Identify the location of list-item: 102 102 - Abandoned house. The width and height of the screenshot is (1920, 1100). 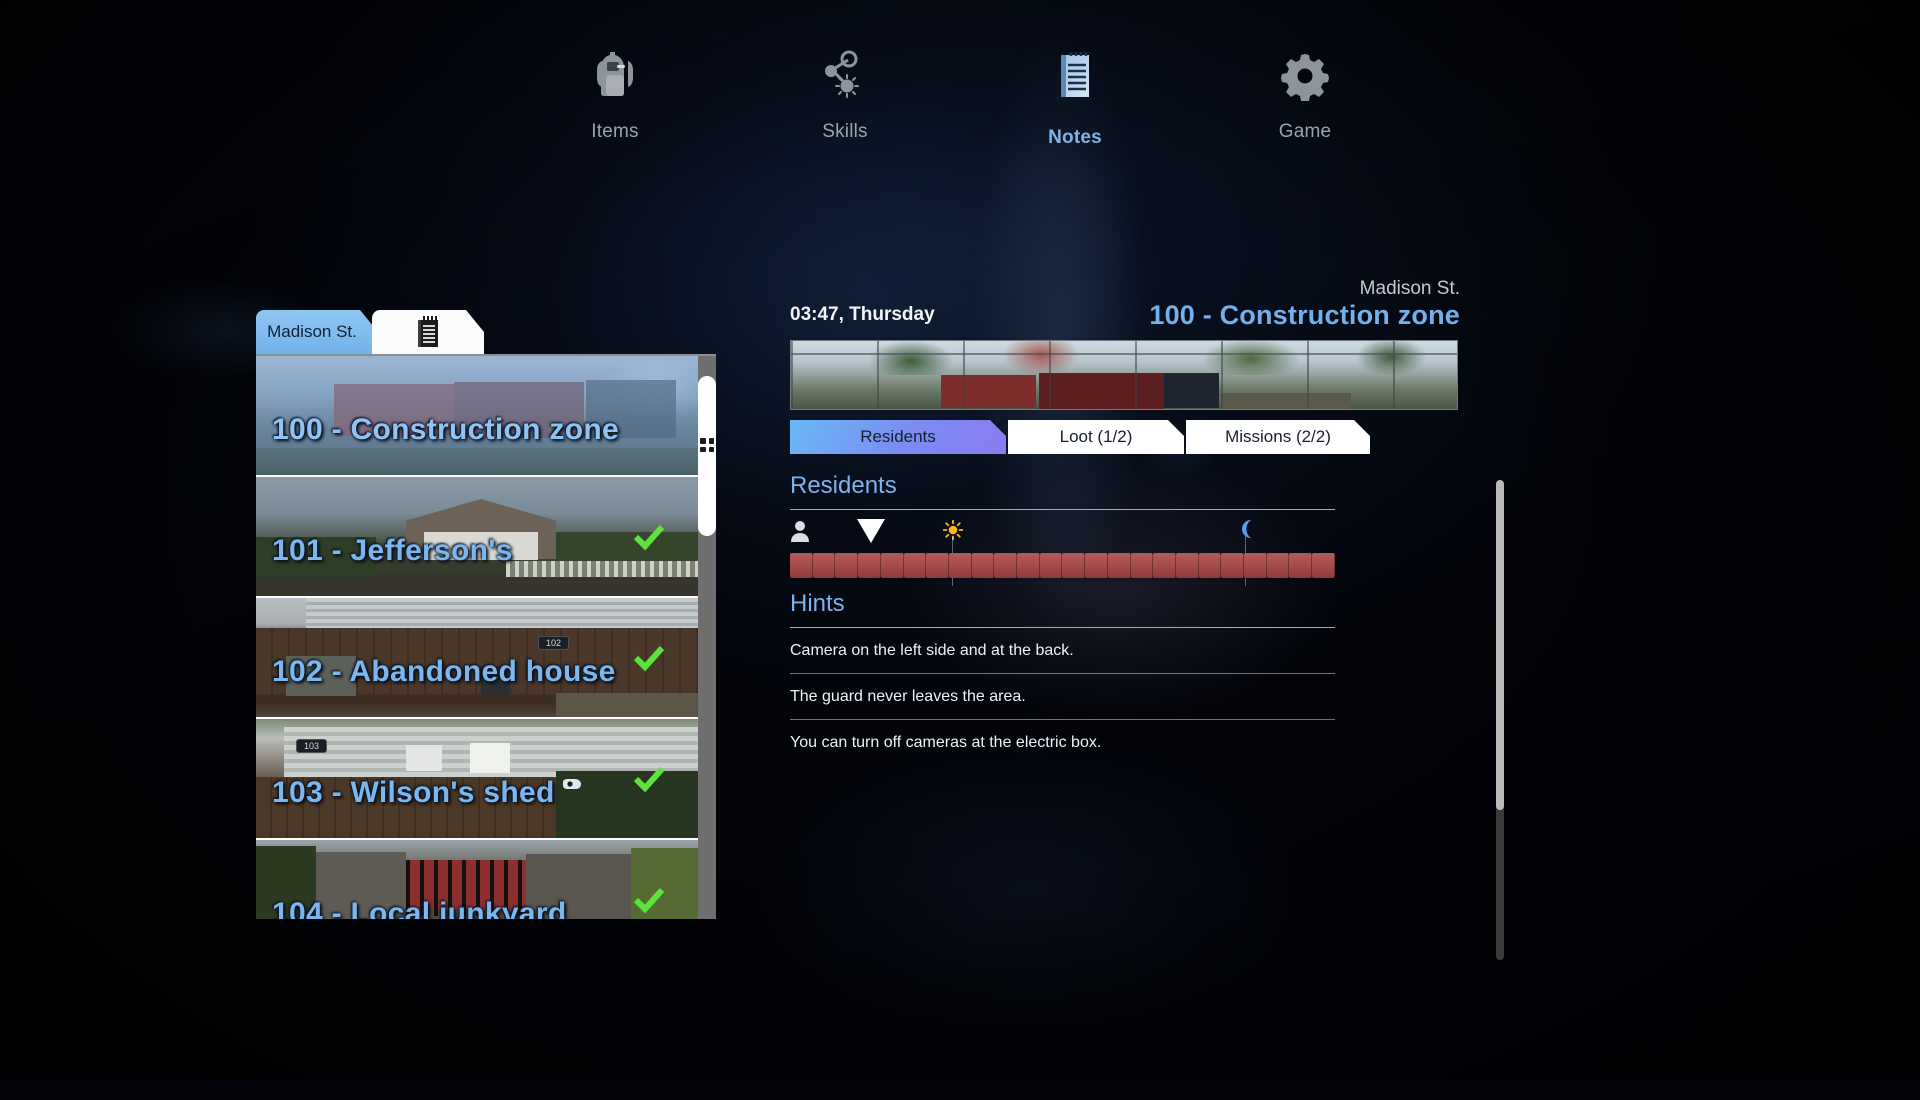
(486, 658).